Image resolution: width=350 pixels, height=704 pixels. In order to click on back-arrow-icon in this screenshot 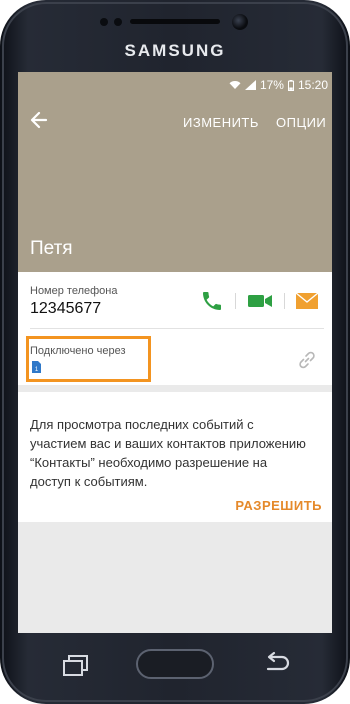, I will do `click(39, 120)`.